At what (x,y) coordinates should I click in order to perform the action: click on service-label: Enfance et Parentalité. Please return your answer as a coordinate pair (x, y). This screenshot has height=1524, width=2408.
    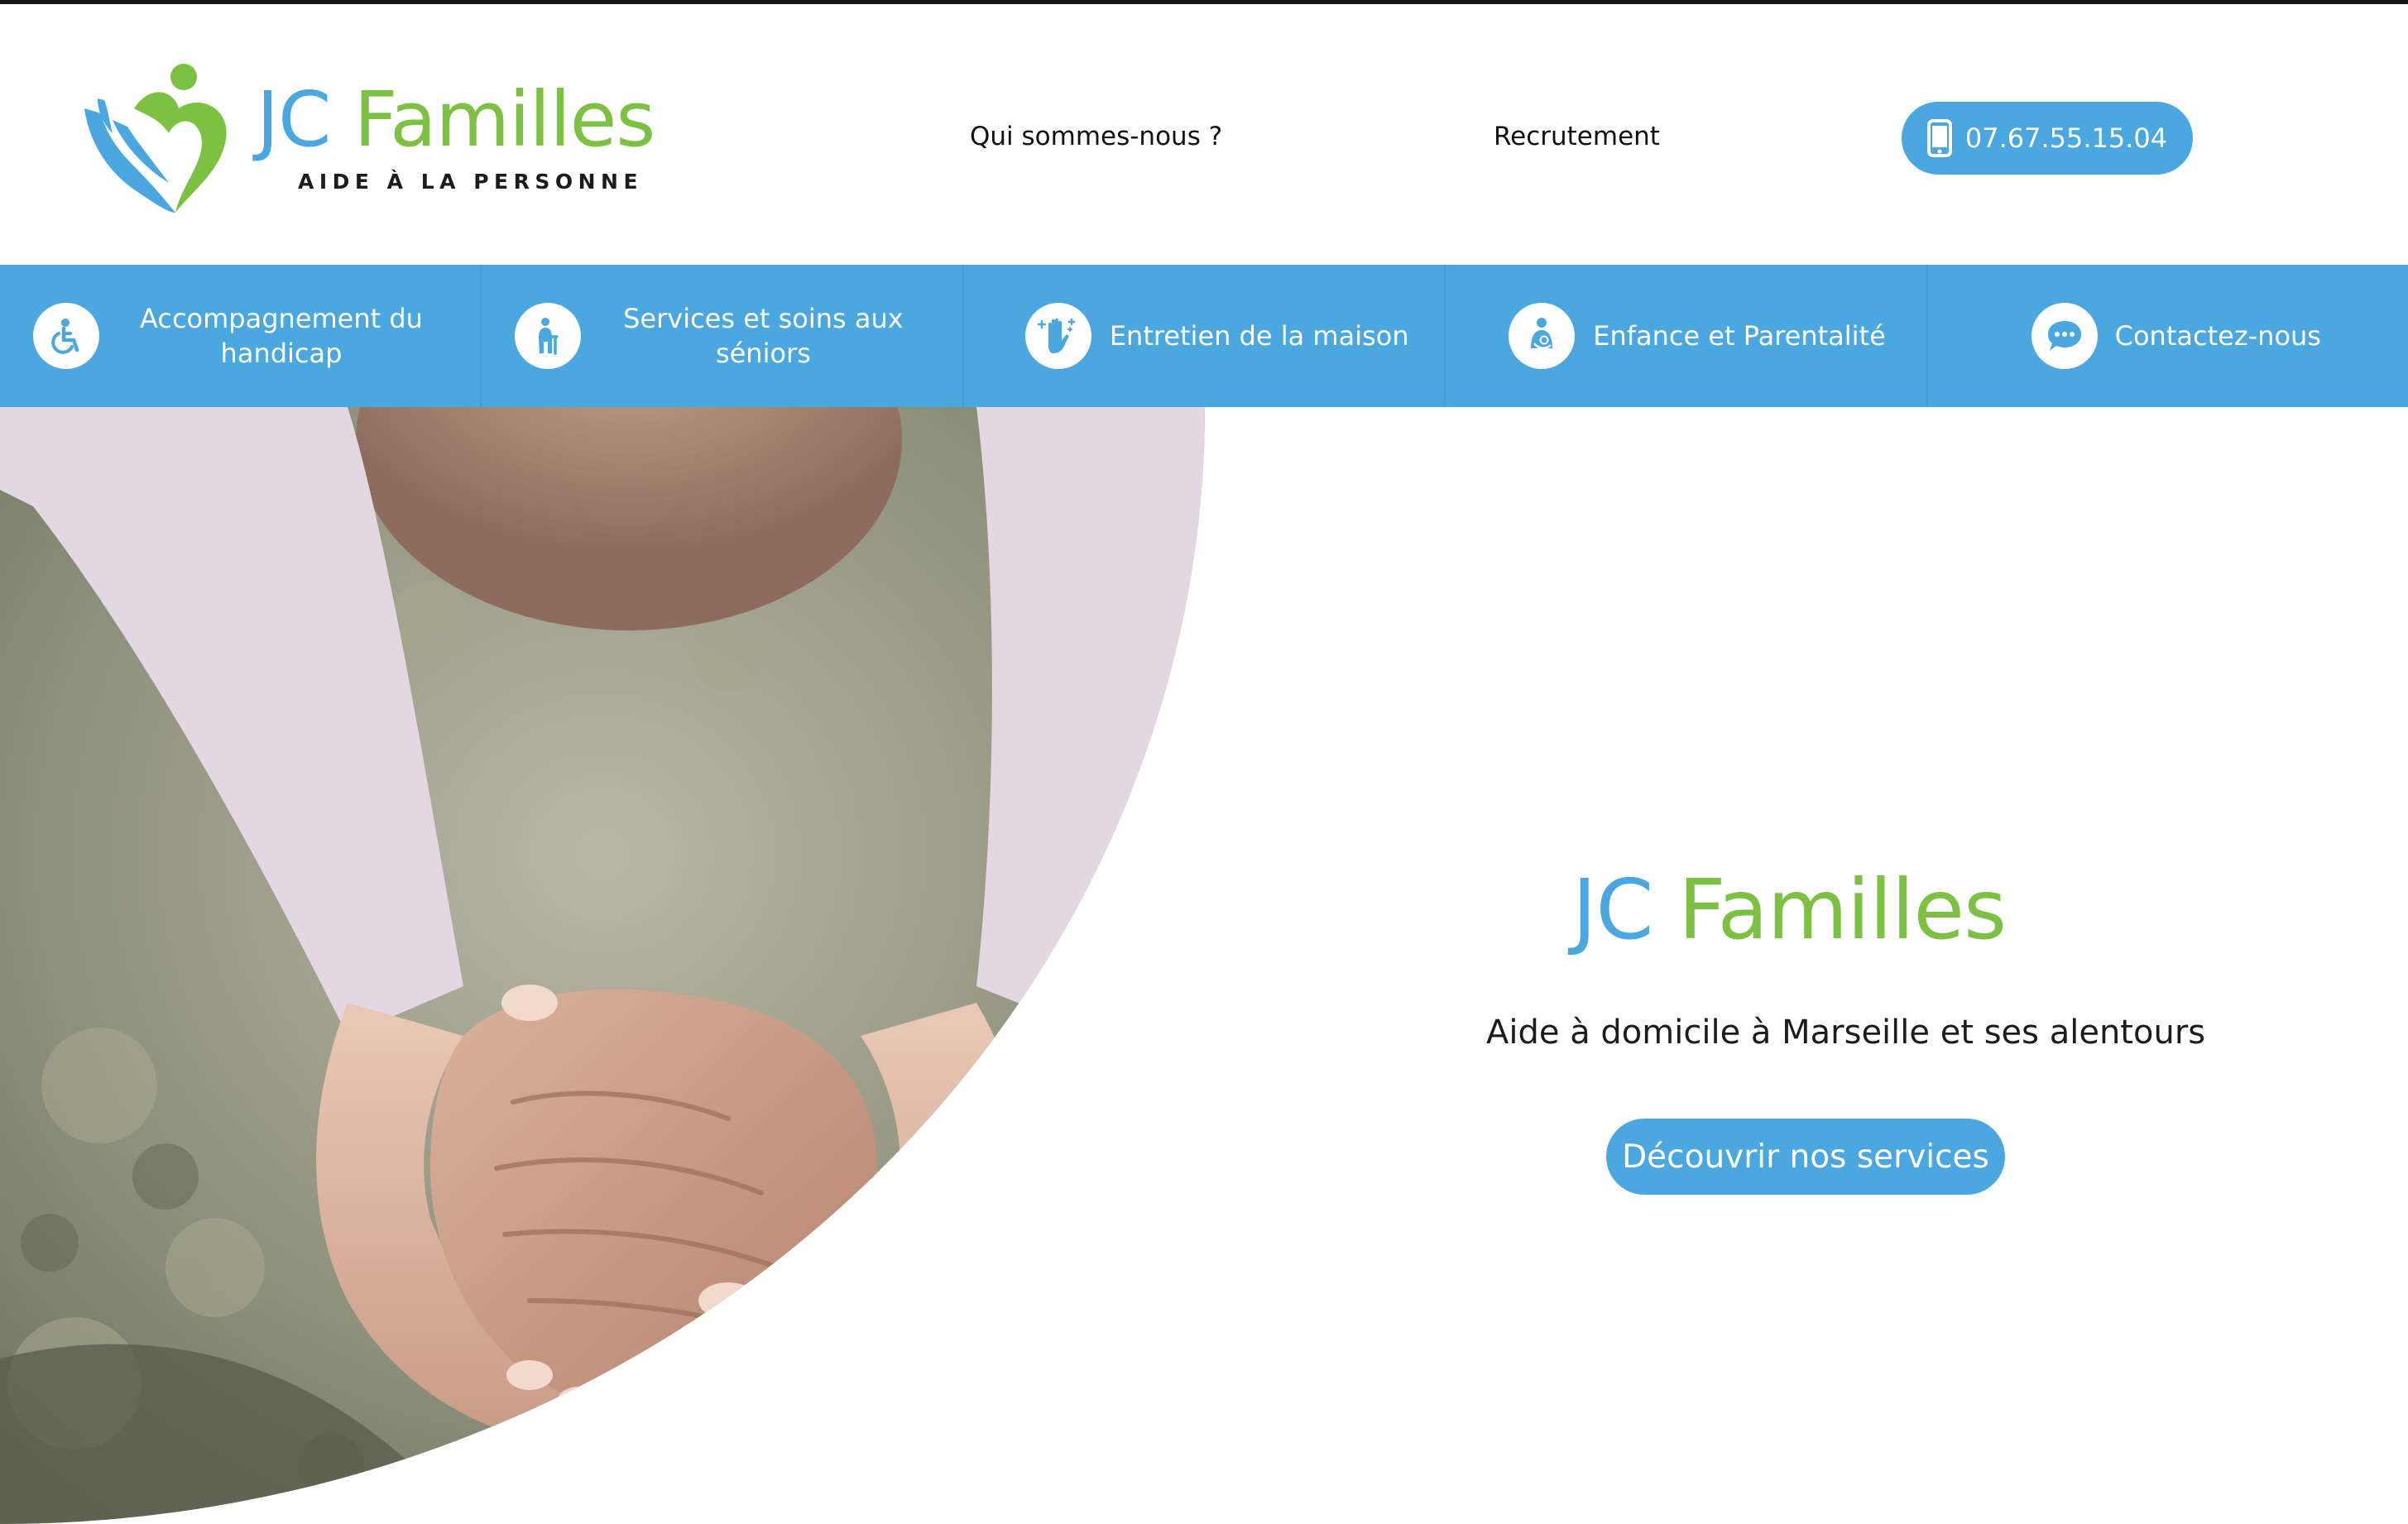
    Looking at the image, I should click on (1739, 336).